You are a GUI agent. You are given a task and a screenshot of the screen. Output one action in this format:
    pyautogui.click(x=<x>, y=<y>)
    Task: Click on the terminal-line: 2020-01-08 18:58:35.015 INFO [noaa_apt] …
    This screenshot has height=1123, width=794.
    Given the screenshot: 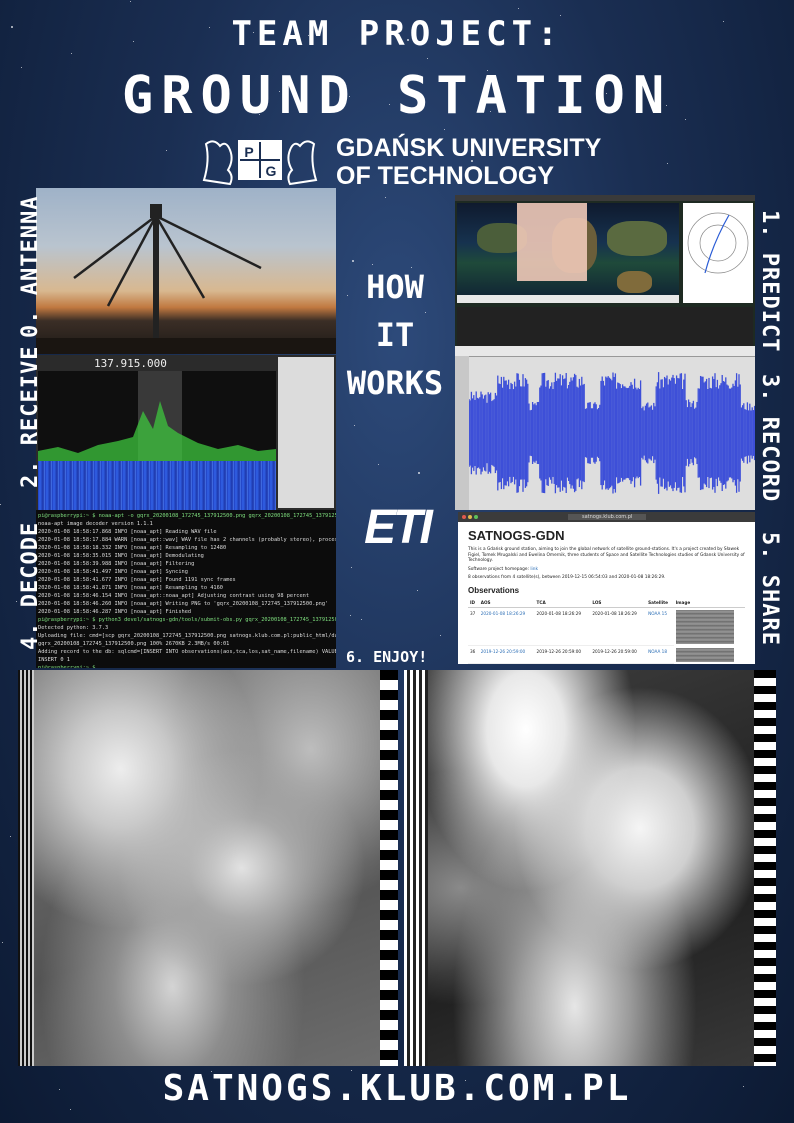 What is the action you would take?
    pyautogui.click(x=121, y=556)
    